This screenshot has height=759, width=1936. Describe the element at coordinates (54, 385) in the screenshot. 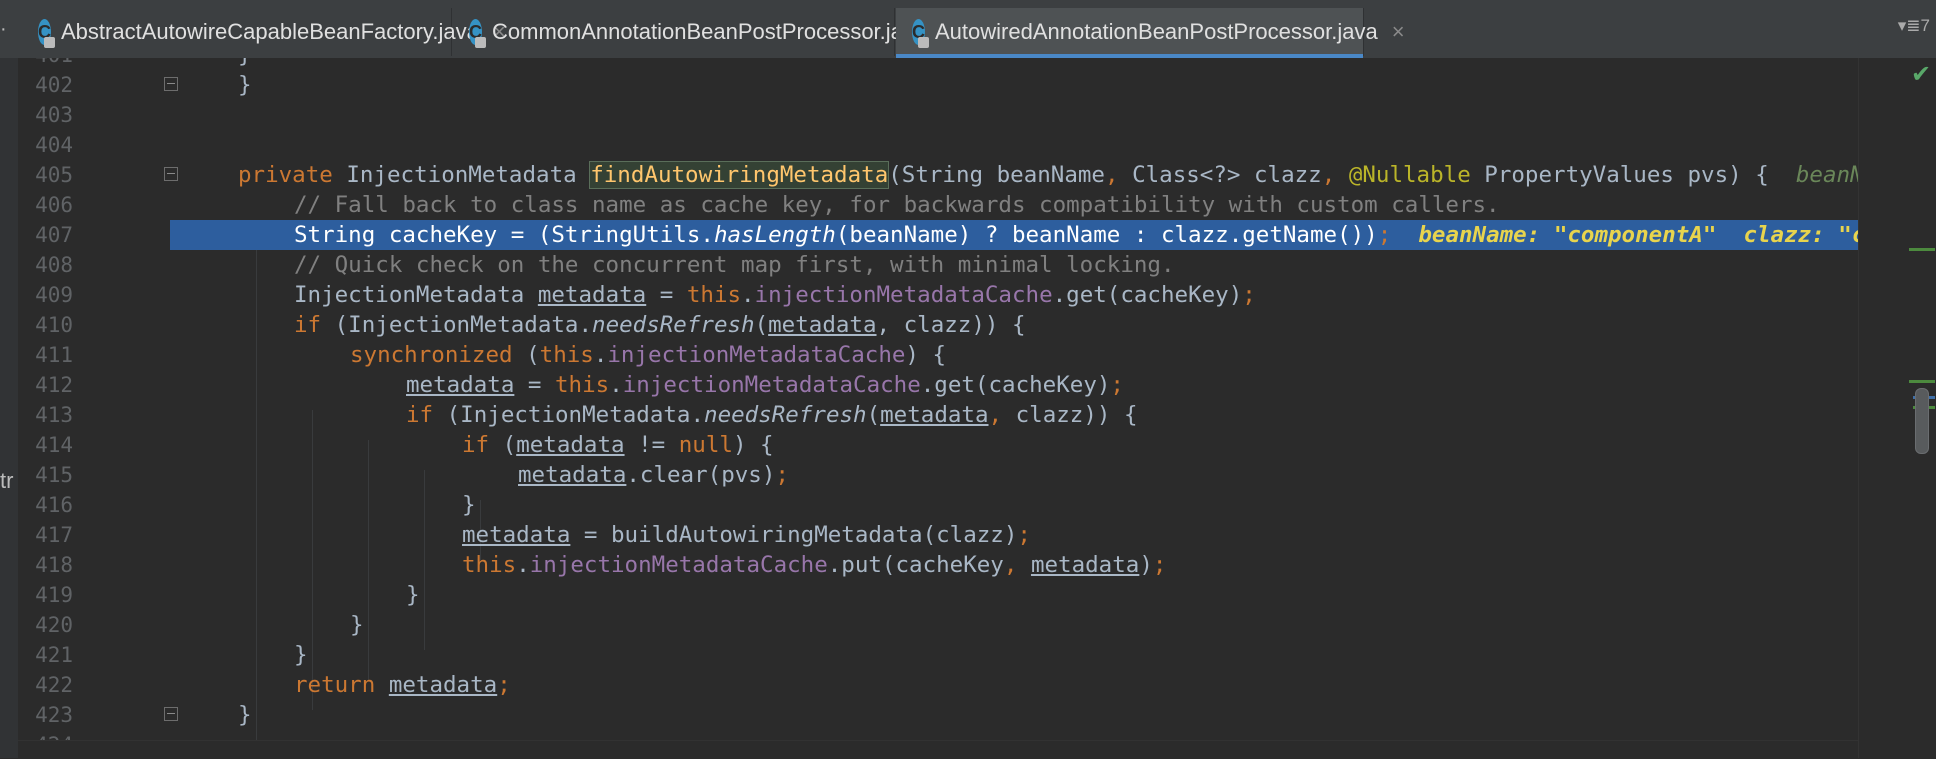

I see `line-number: 412` at that location.